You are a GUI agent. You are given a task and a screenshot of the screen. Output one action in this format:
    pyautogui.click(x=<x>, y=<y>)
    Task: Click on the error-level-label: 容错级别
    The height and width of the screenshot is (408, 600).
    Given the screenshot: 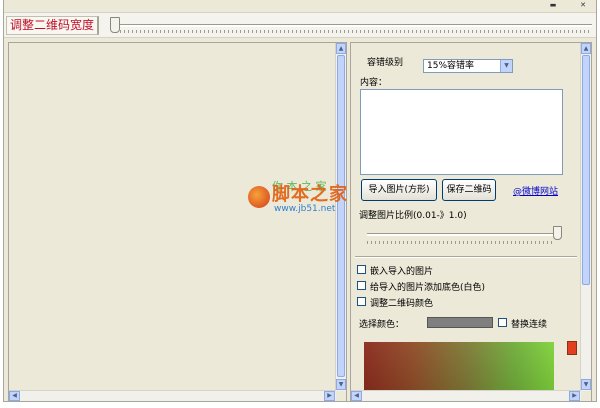 What is the action you would take?
    pyautogui.click(x=385, y=63)
    